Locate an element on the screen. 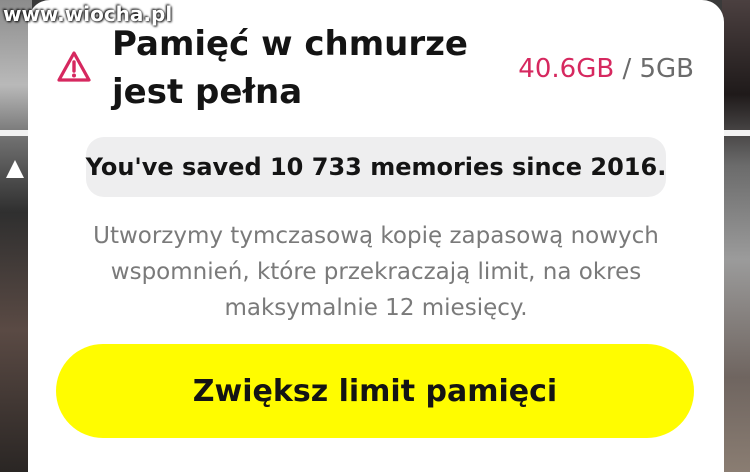 The width and height of the screenshot is (750, 472). background-photo-right is located at coordinates (736, 236).